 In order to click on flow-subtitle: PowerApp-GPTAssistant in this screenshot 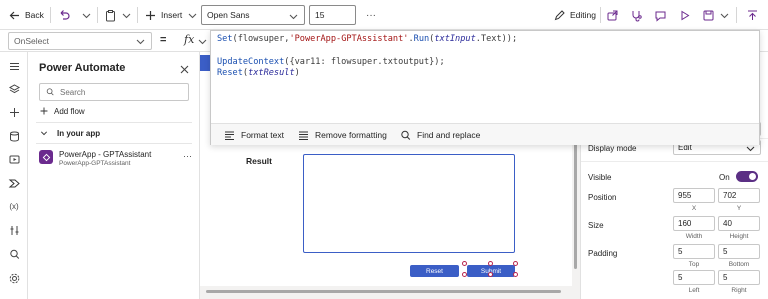, I will do `click(95, 163)`.